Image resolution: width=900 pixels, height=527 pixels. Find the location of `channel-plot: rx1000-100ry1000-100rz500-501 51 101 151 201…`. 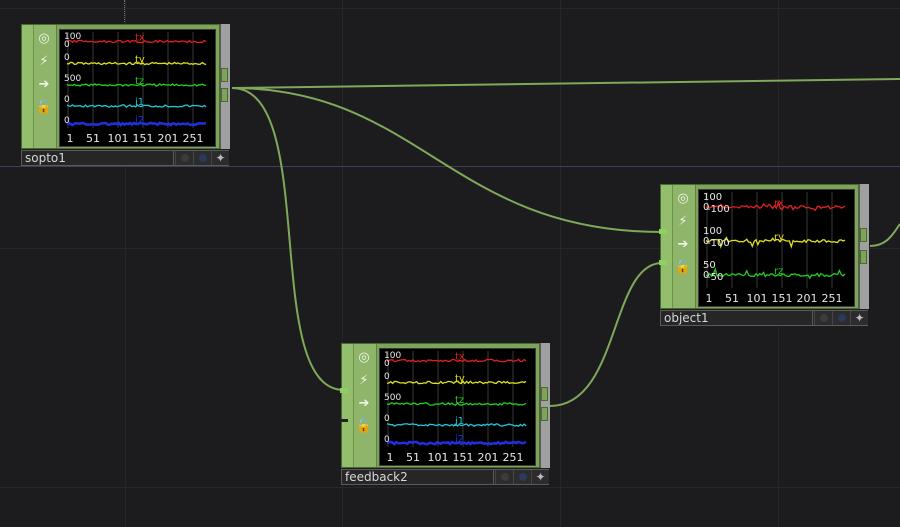

channel-plot: rx1000-100ry1000-100rz500-501 51 101 151 201… is located at coordinates (774, 248).